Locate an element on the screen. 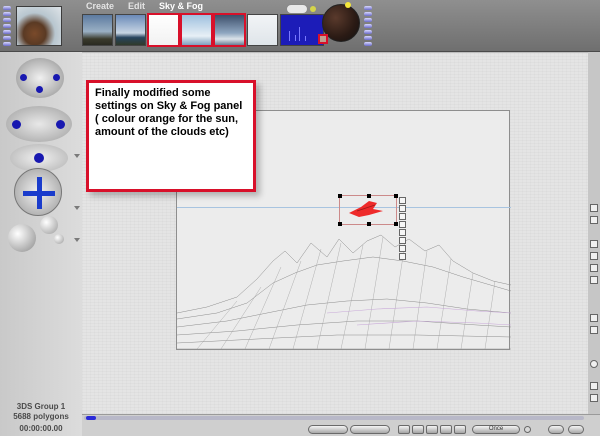 The width and height of the screenshot is (600, 436). play-button is located at coordinates (432, 429).